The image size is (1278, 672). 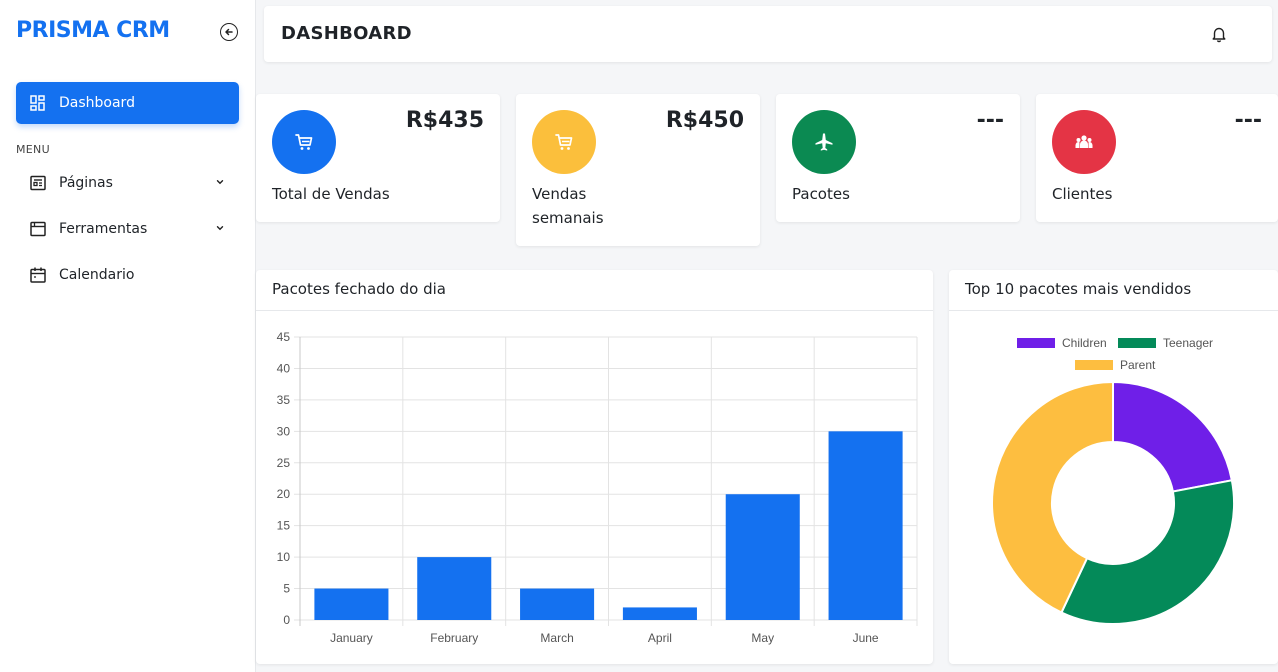 What do you see at coordinates (454, 638) in the screenshot?
I see `x-tick-label: February` at bounding box center [454, 638].